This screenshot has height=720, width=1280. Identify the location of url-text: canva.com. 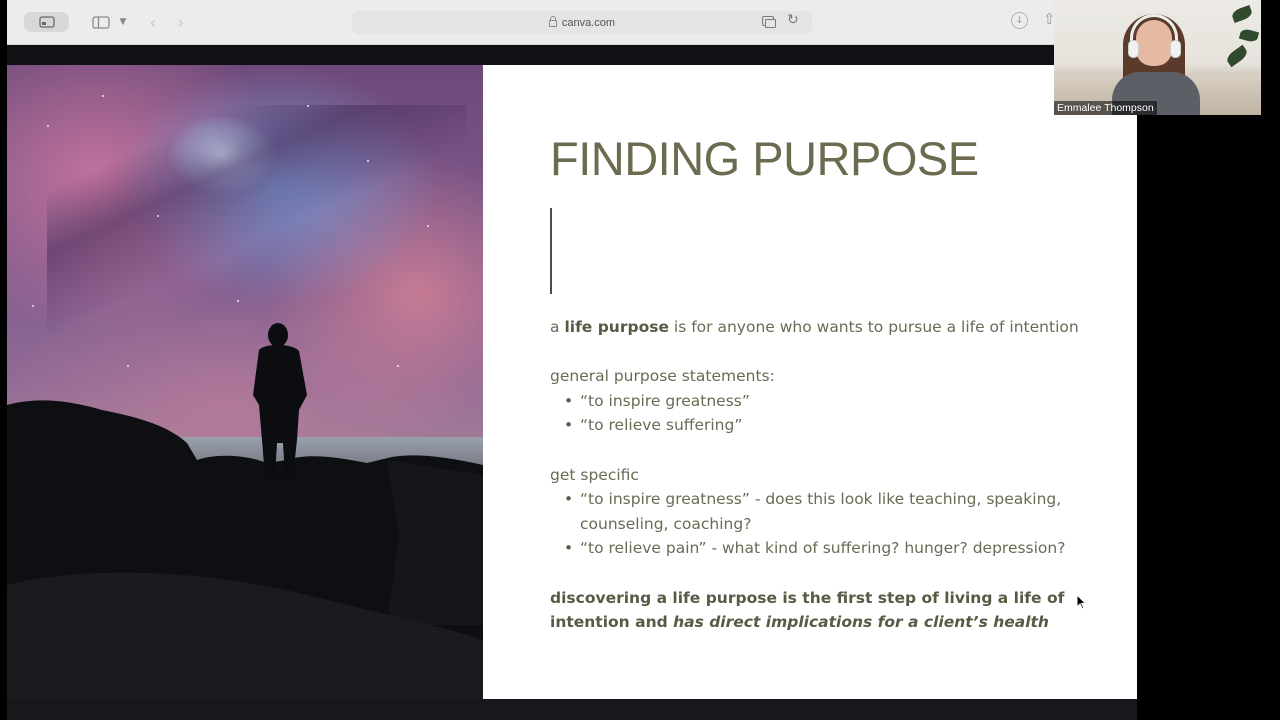
(588, 22).